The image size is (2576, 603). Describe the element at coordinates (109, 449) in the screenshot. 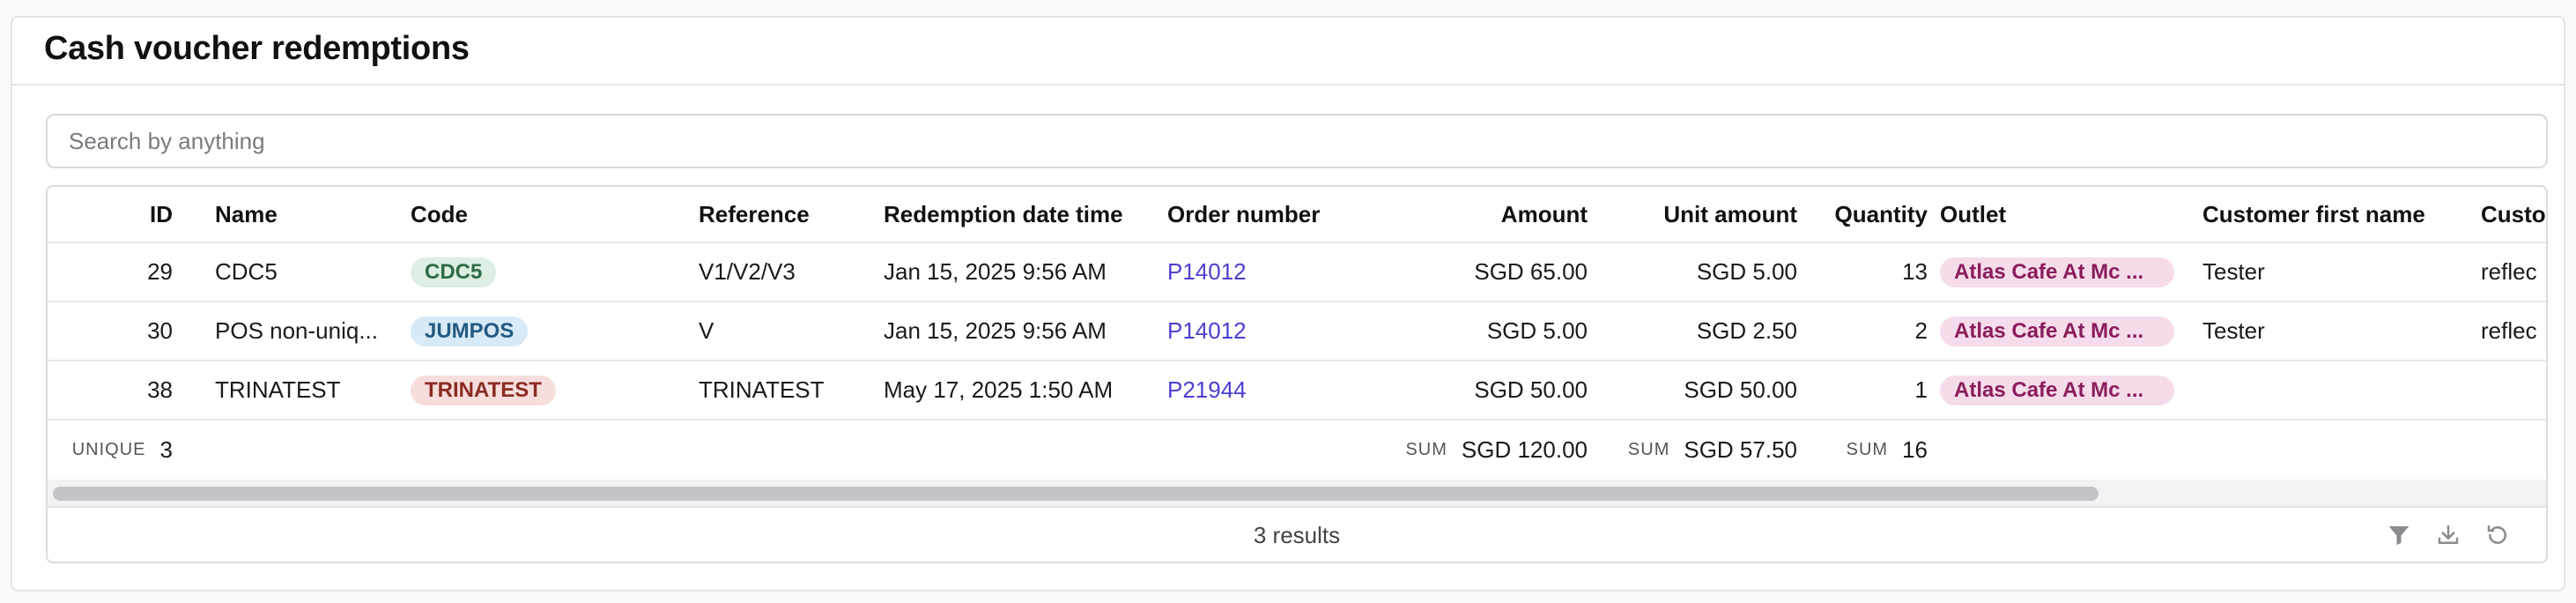

I see `aggregate-label: UNIQUE` at that location.